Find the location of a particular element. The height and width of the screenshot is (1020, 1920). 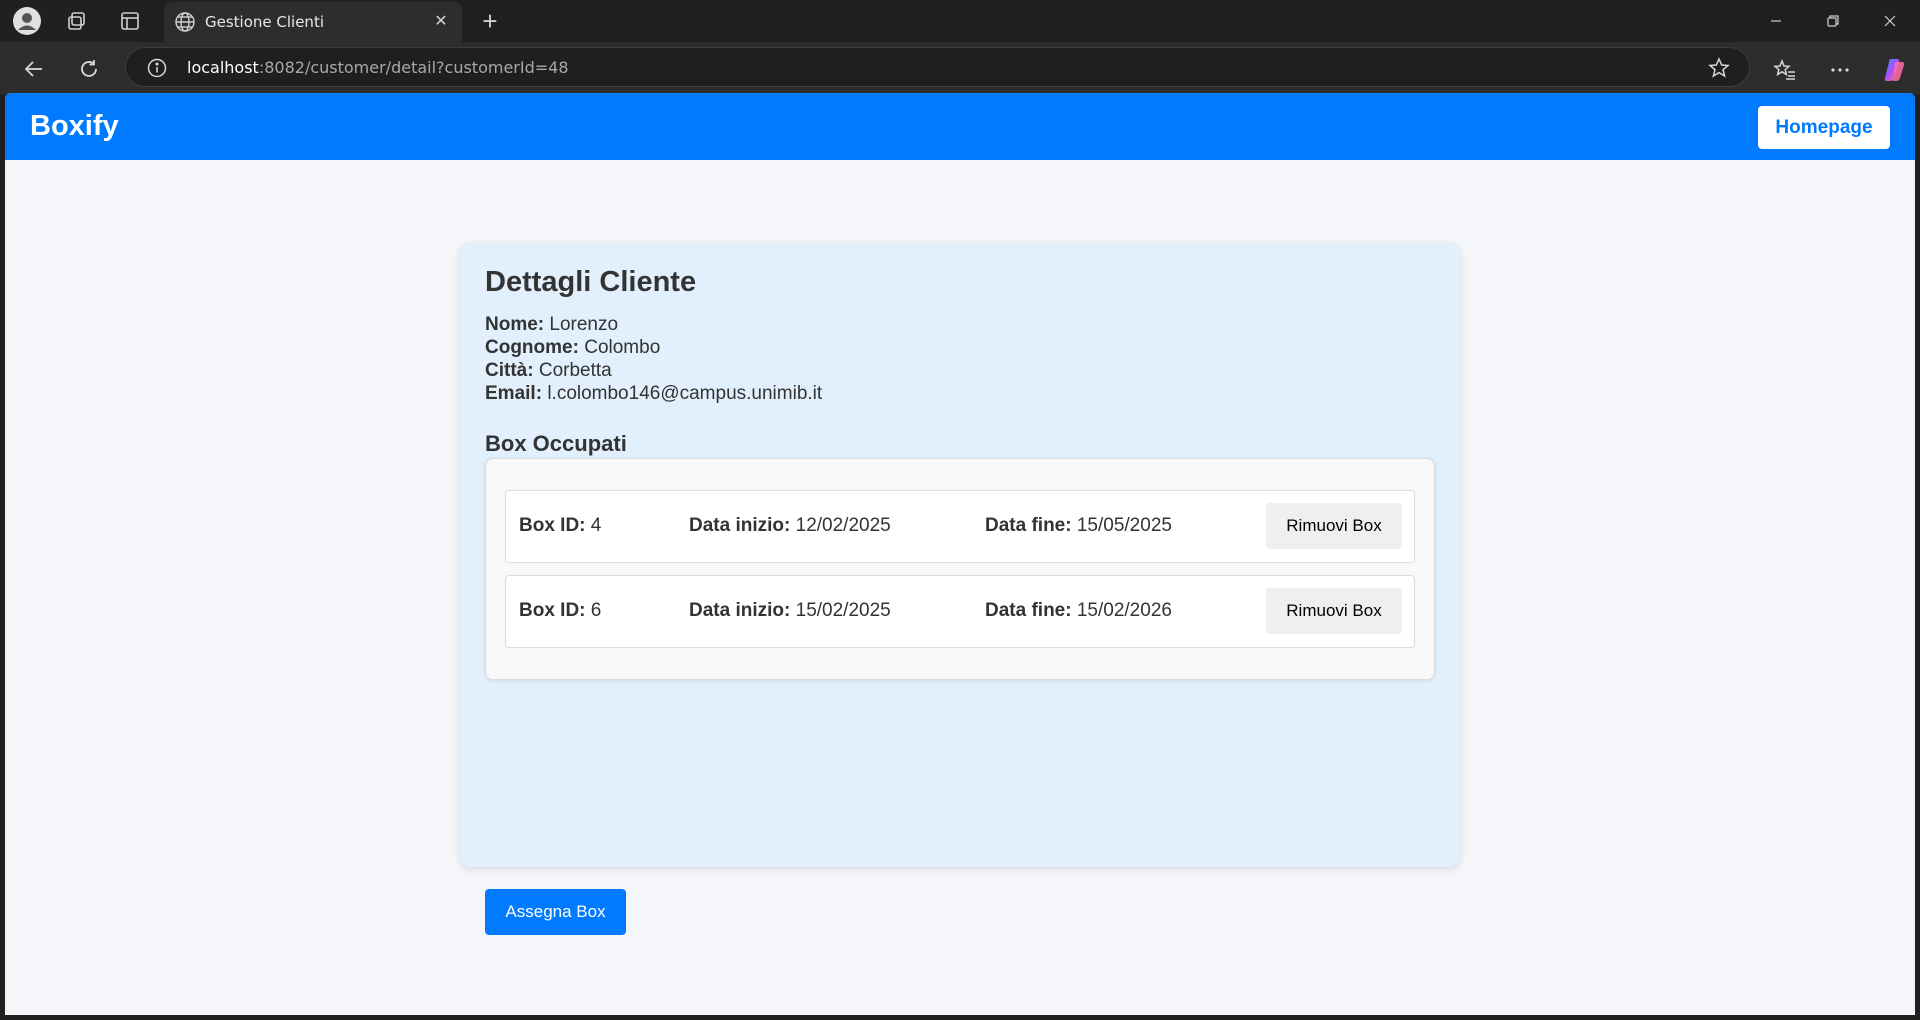

boxes-section-title: Box Occupati is located at coordinates (556, 443).